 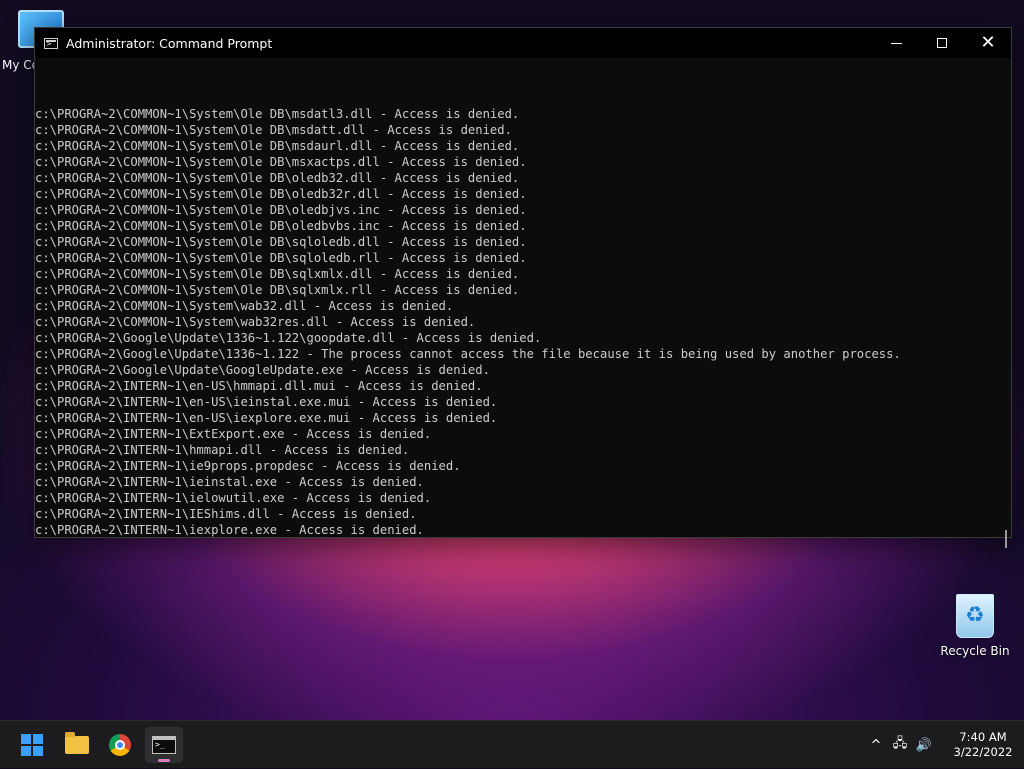 I want to click on recycle-bin-desktop-icon: Recycle Bin, so click(x=975, y=626).